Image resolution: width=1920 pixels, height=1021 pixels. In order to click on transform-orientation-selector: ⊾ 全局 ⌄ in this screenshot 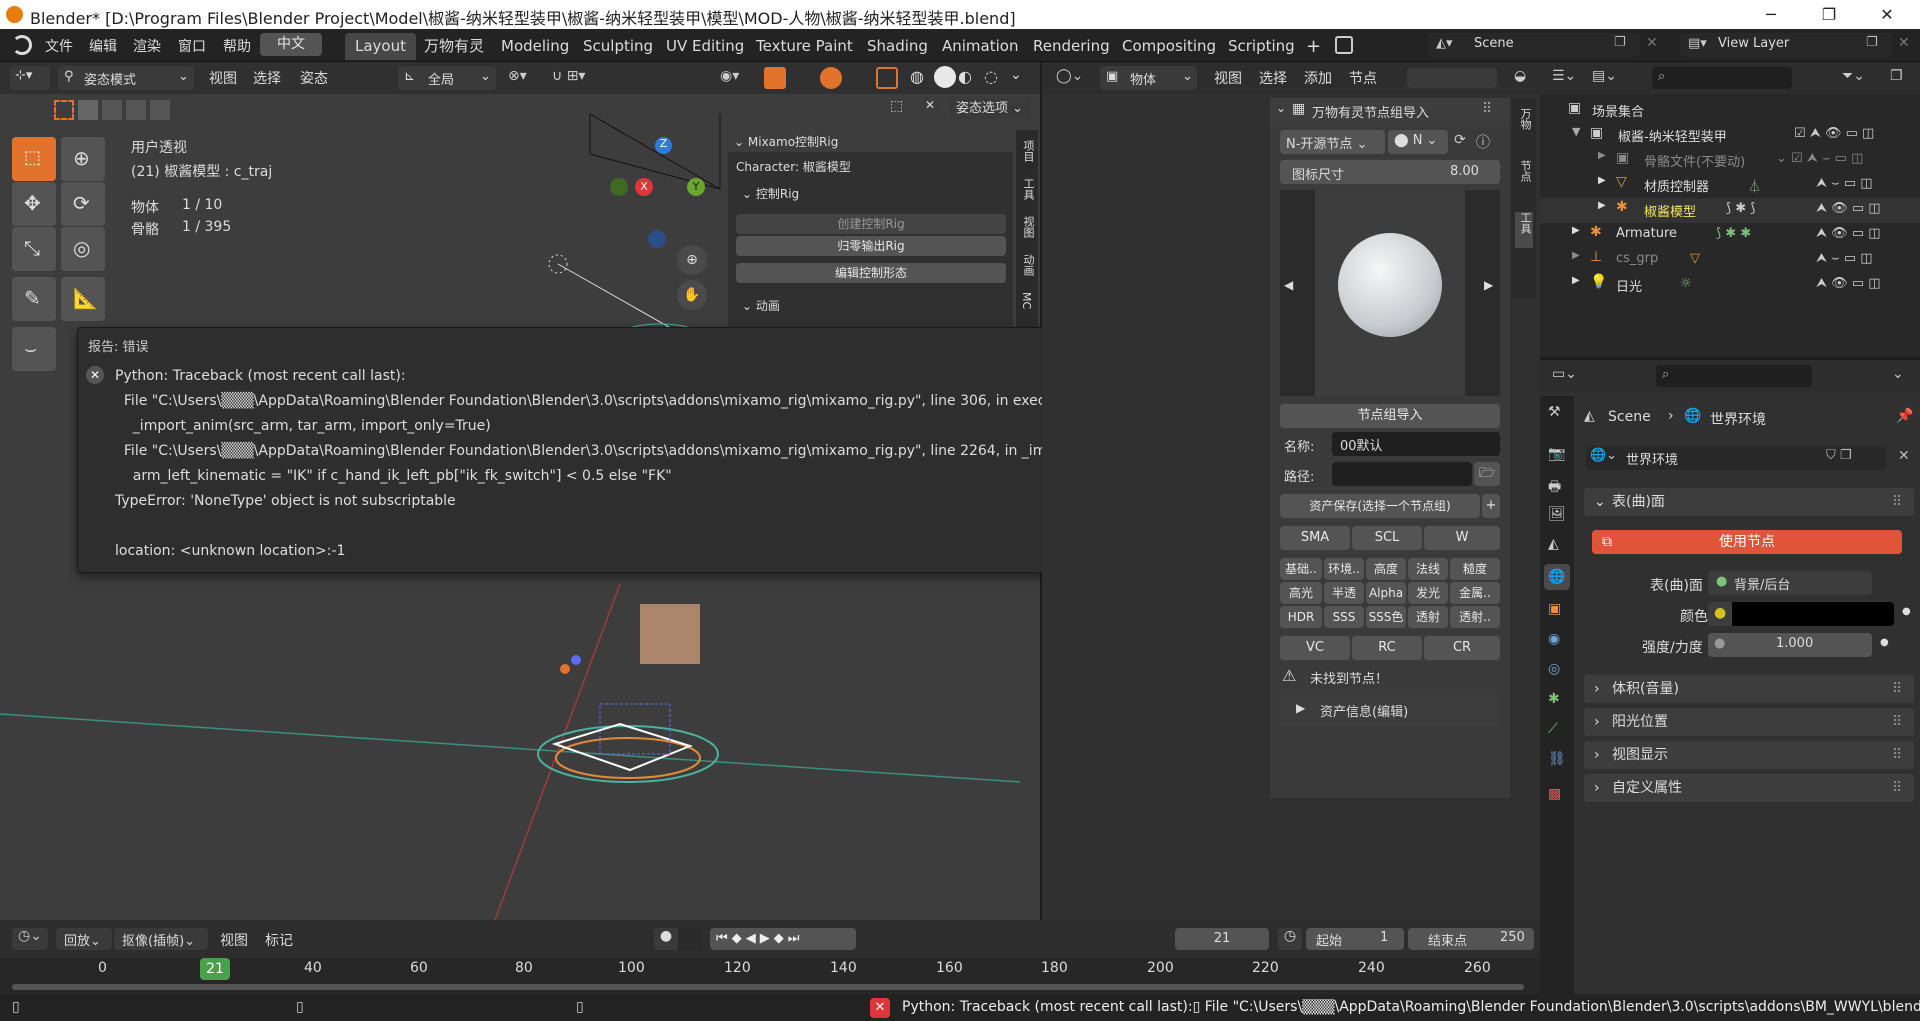, I will do `click(447, 78)`.